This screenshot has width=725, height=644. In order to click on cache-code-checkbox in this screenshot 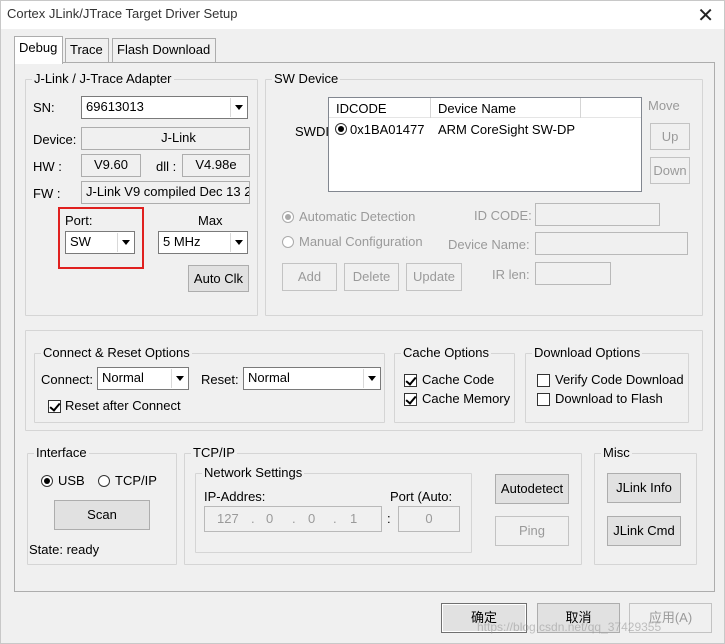, I will do `click(410, 380)`.